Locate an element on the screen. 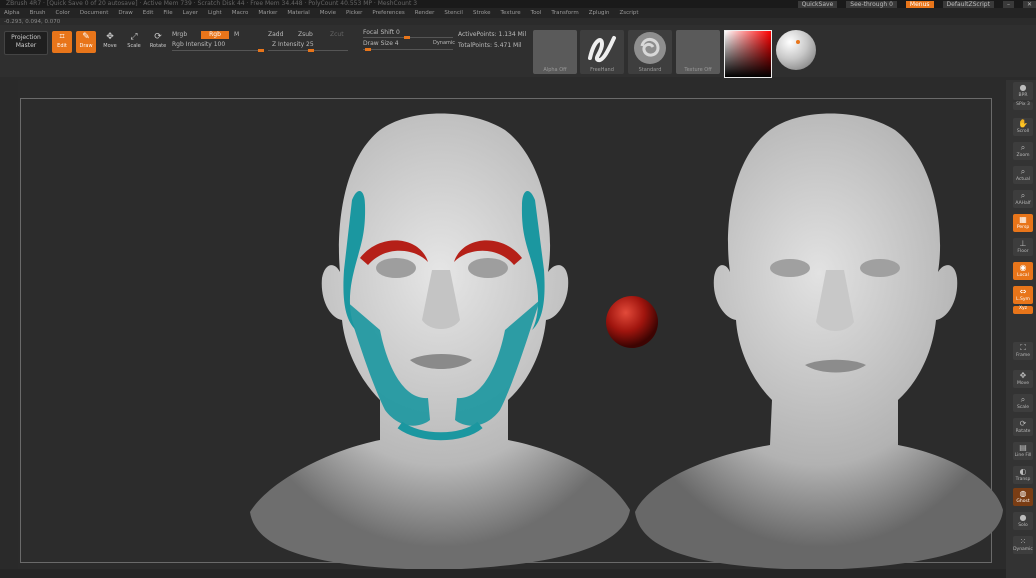 The image size is (1036, 578). solo-label: Solo is located at coordinates (1023, 525).